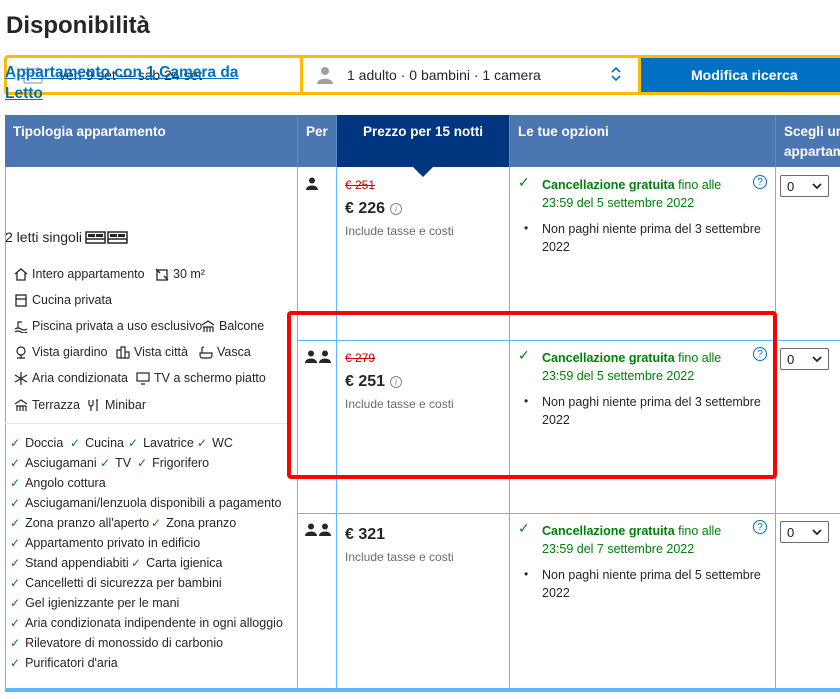 This screenshot has width=840, height=699. Describe the element at coordinates (44, 237) in the screenshot. I see `bed-label: 2 letti singoli` at that location.